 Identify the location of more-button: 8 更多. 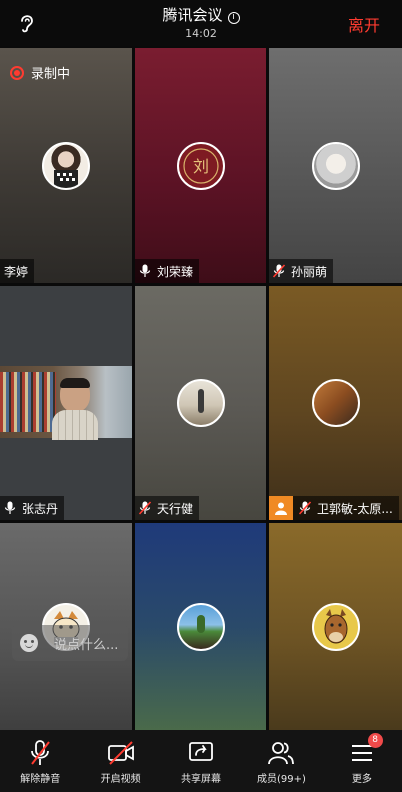
(362, 761).